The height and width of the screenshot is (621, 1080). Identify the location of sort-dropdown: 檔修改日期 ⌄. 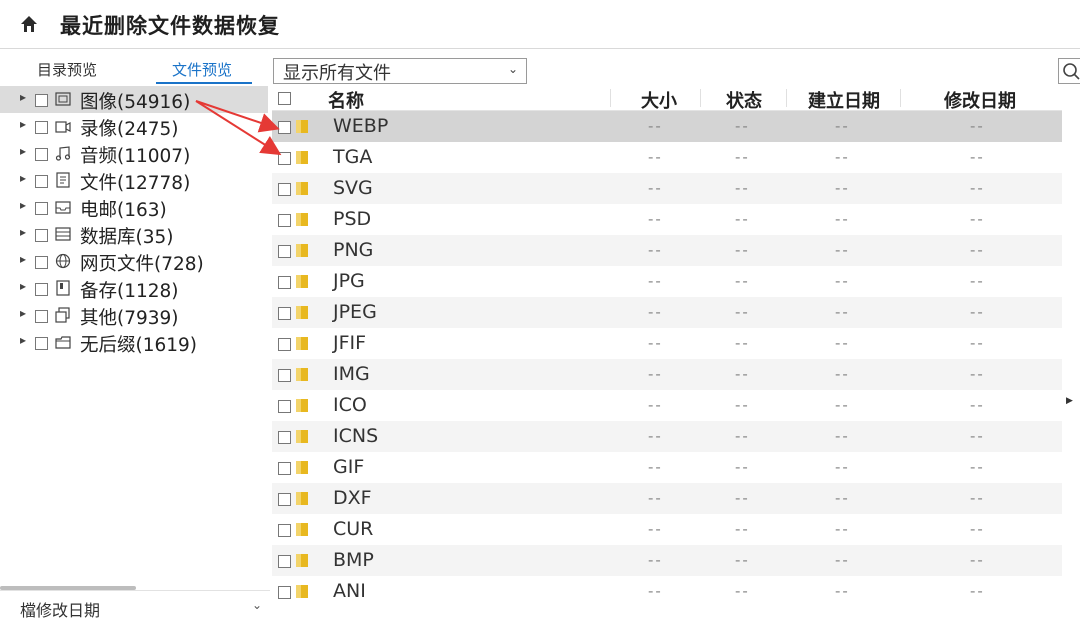
(135, 605).